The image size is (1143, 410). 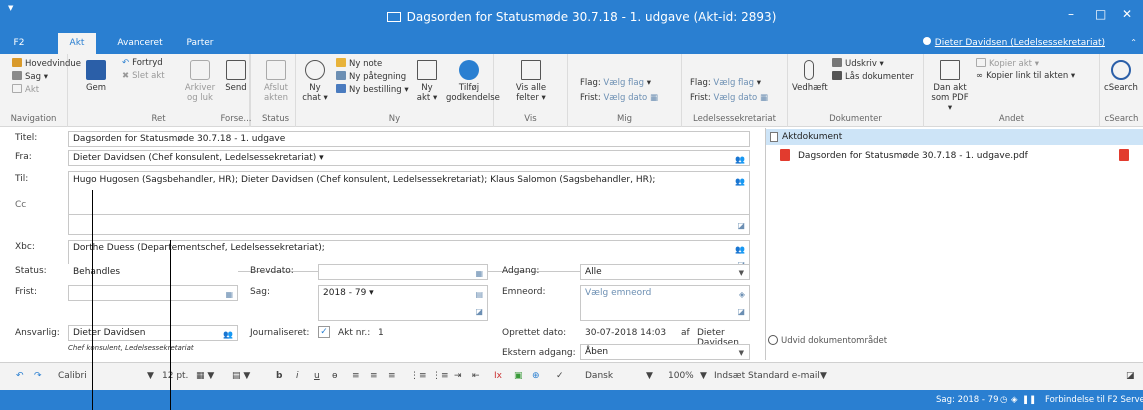 I want to click on kopier-akt-button: Kopier akt ▾, so click(x=1007, y=64).